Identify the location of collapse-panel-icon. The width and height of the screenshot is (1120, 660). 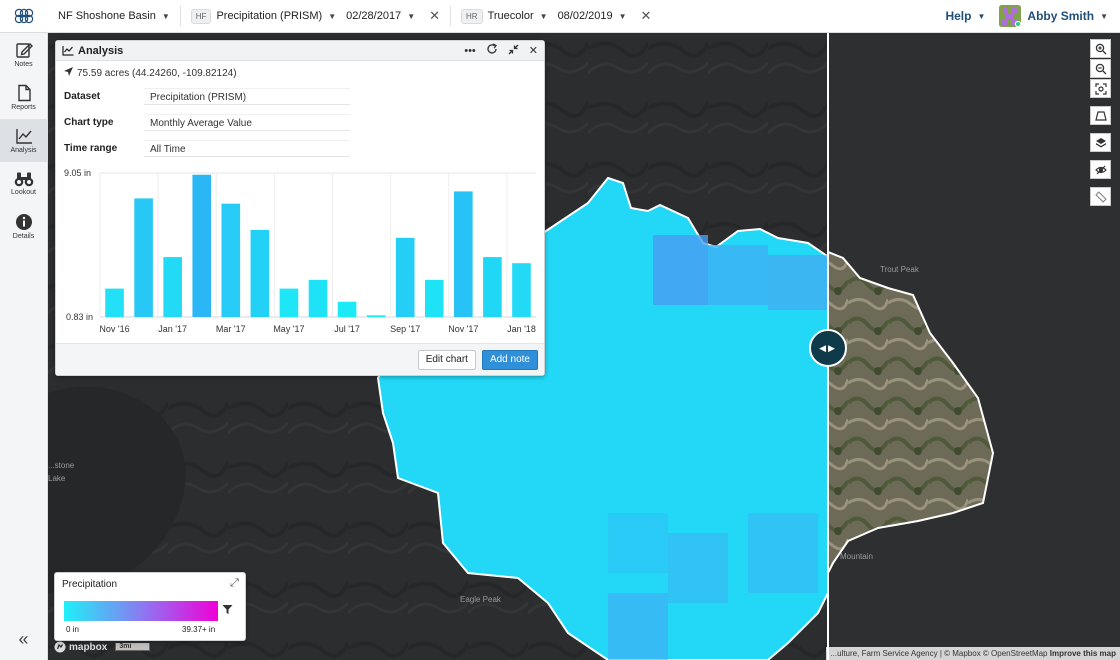
(513, 51).